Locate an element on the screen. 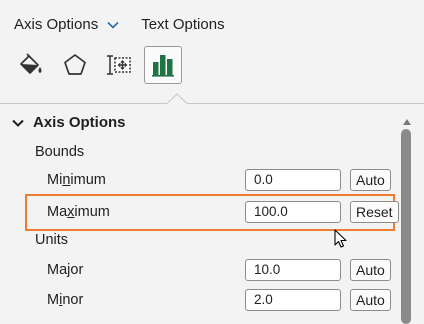 The width and height of the screenshot is (424, 324). minor-auto-button: Auto is located at coordinates (370, 300).